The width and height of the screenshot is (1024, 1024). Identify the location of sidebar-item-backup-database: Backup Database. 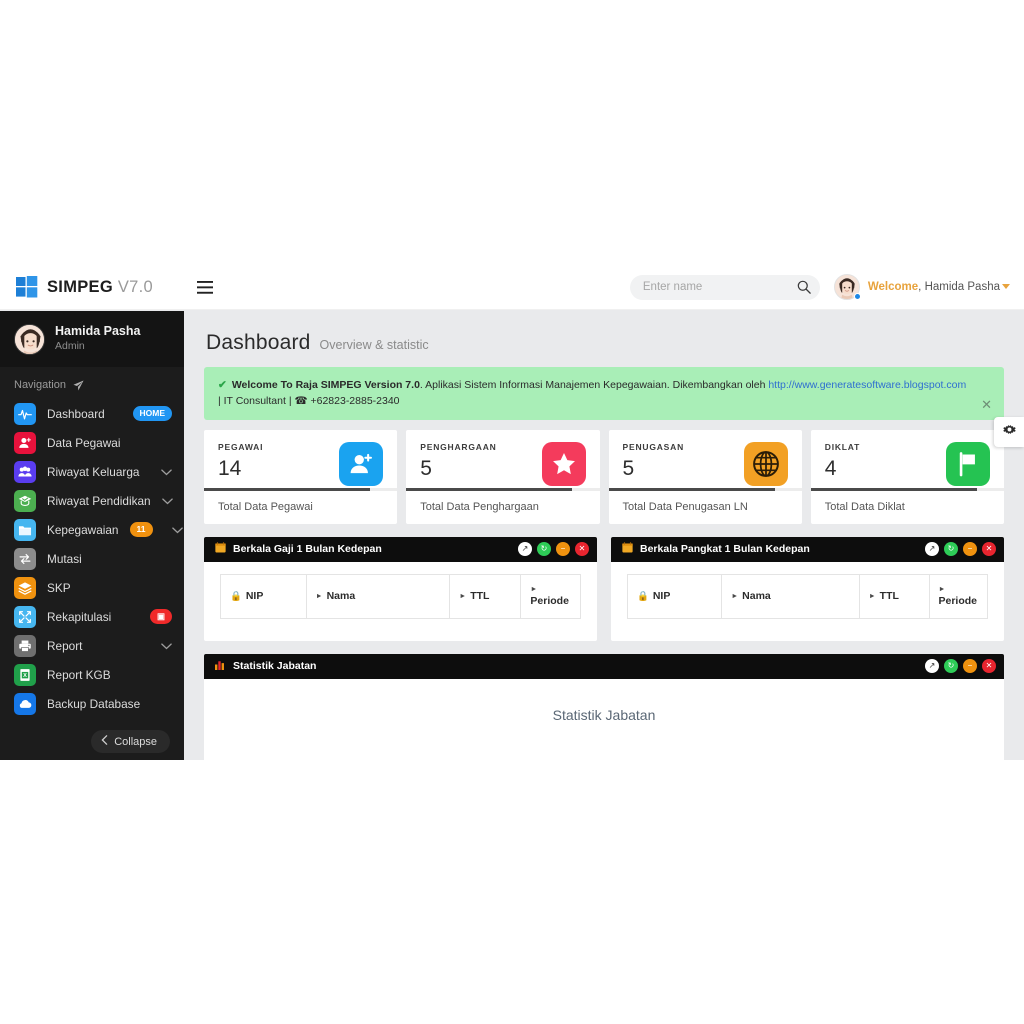
(92, 703).